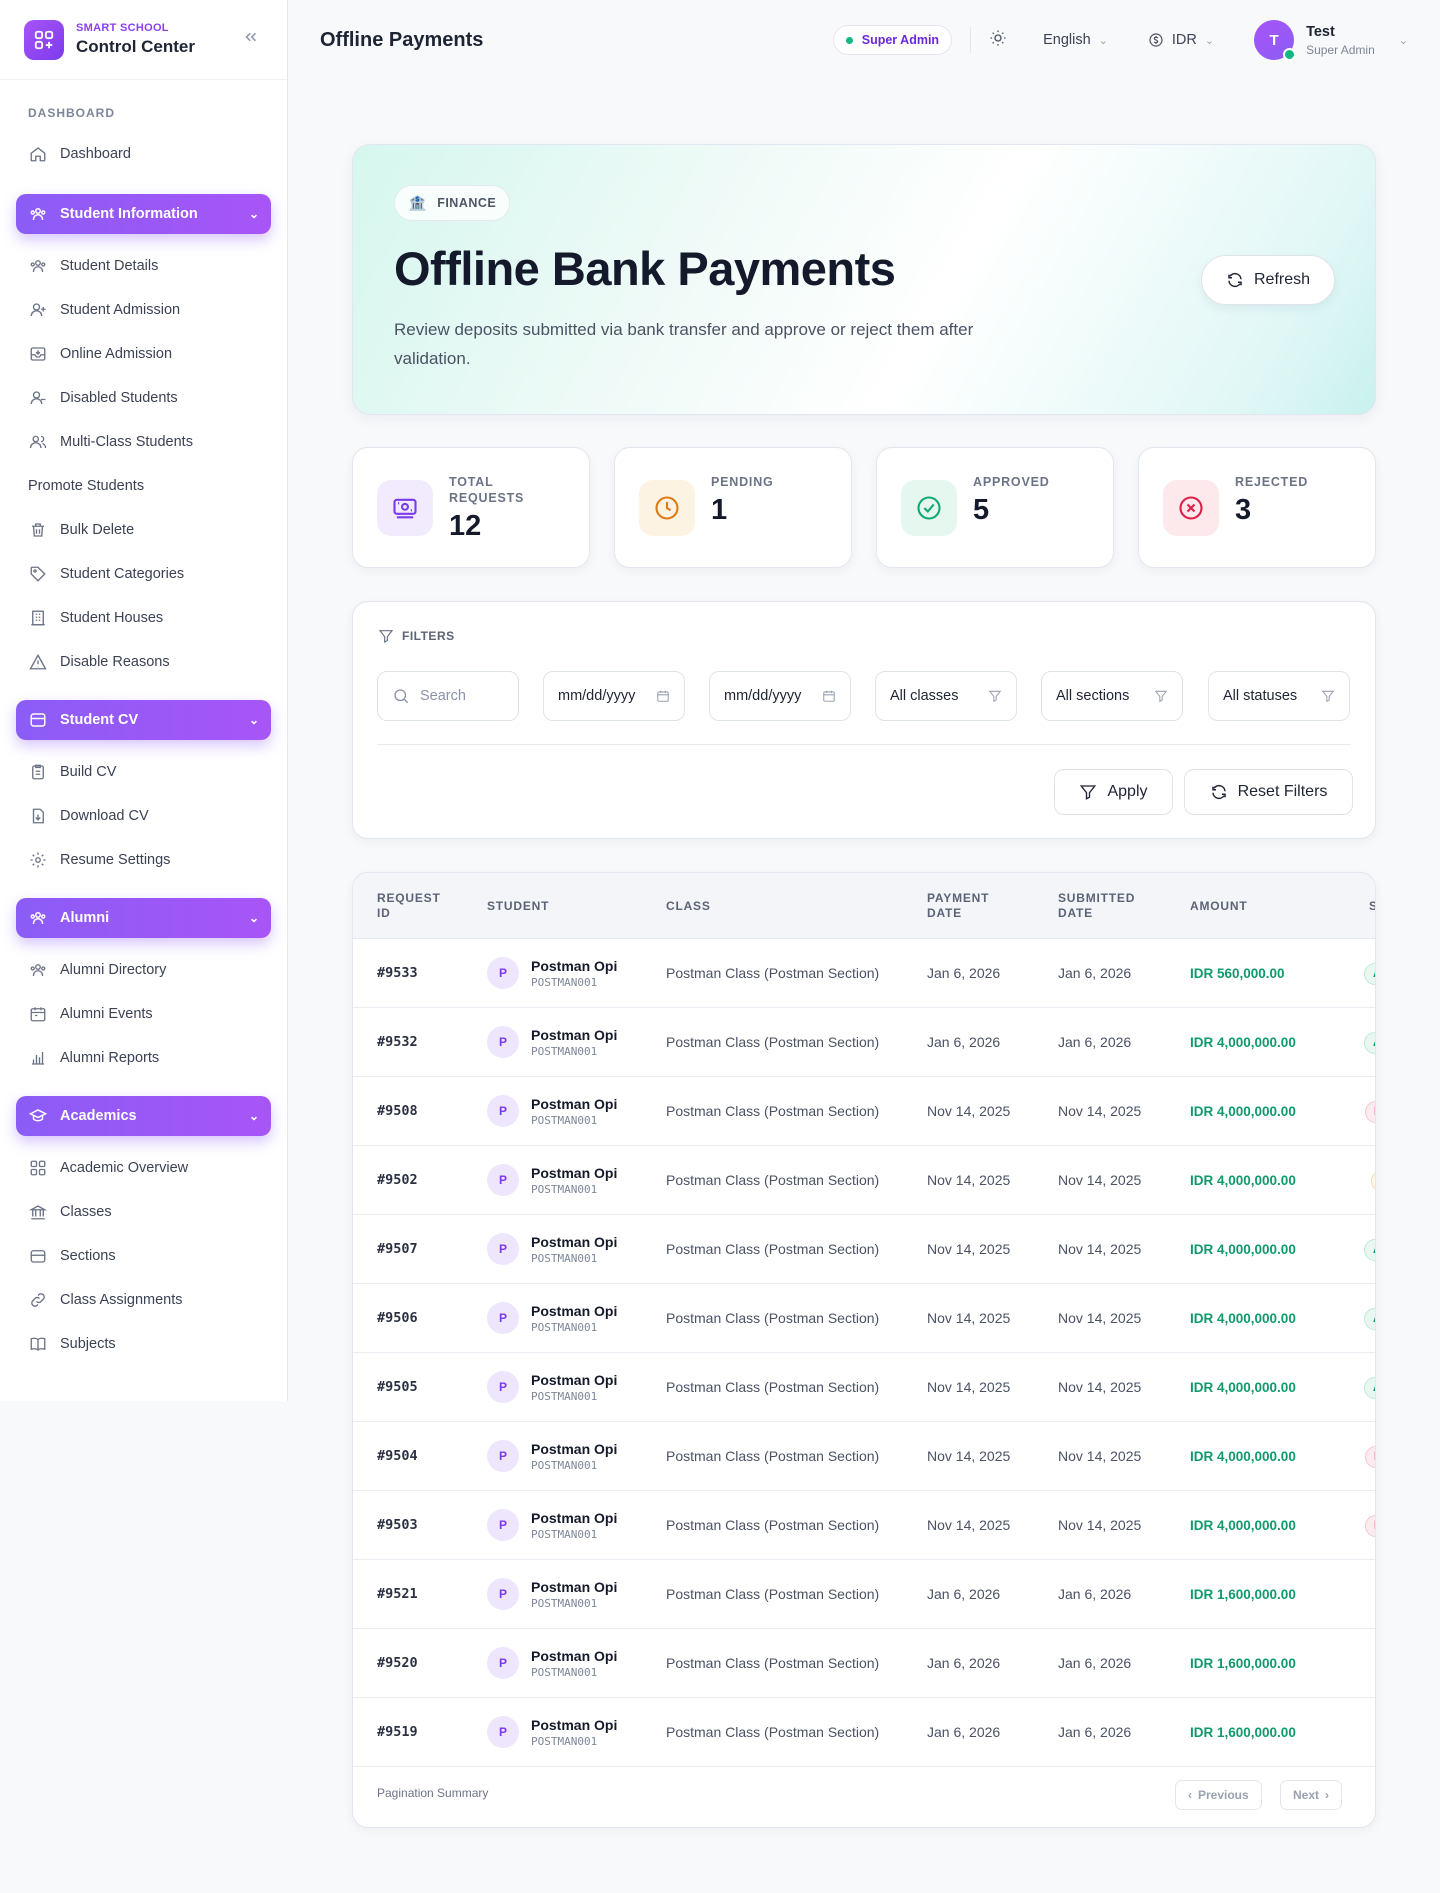  I want to click on layers-icon, so click(38, 1256).